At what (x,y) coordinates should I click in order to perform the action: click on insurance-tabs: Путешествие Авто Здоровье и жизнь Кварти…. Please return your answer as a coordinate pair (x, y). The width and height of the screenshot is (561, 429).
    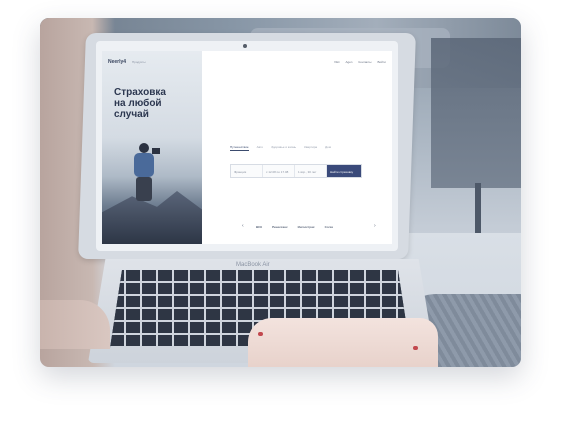
    Looking at the image, I should click on (280, 148).